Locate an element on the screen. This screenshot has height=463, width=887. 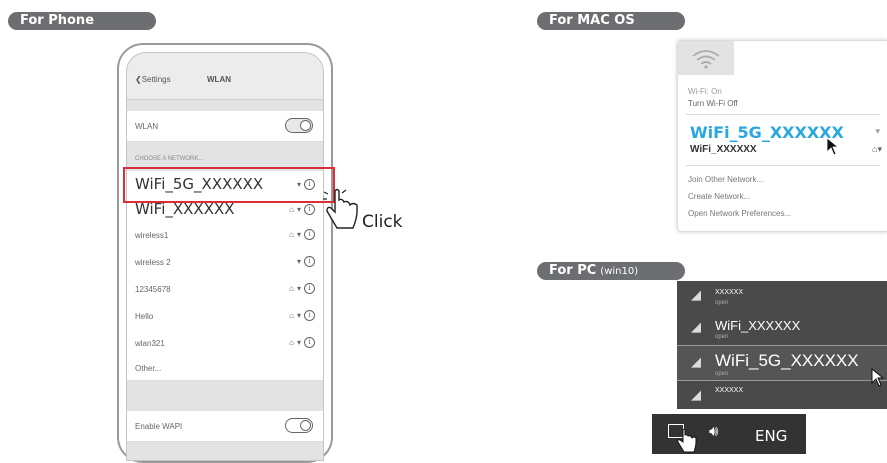
list-item: 12345678 ⌂ ▾ i is located at coordinates (225, 289).